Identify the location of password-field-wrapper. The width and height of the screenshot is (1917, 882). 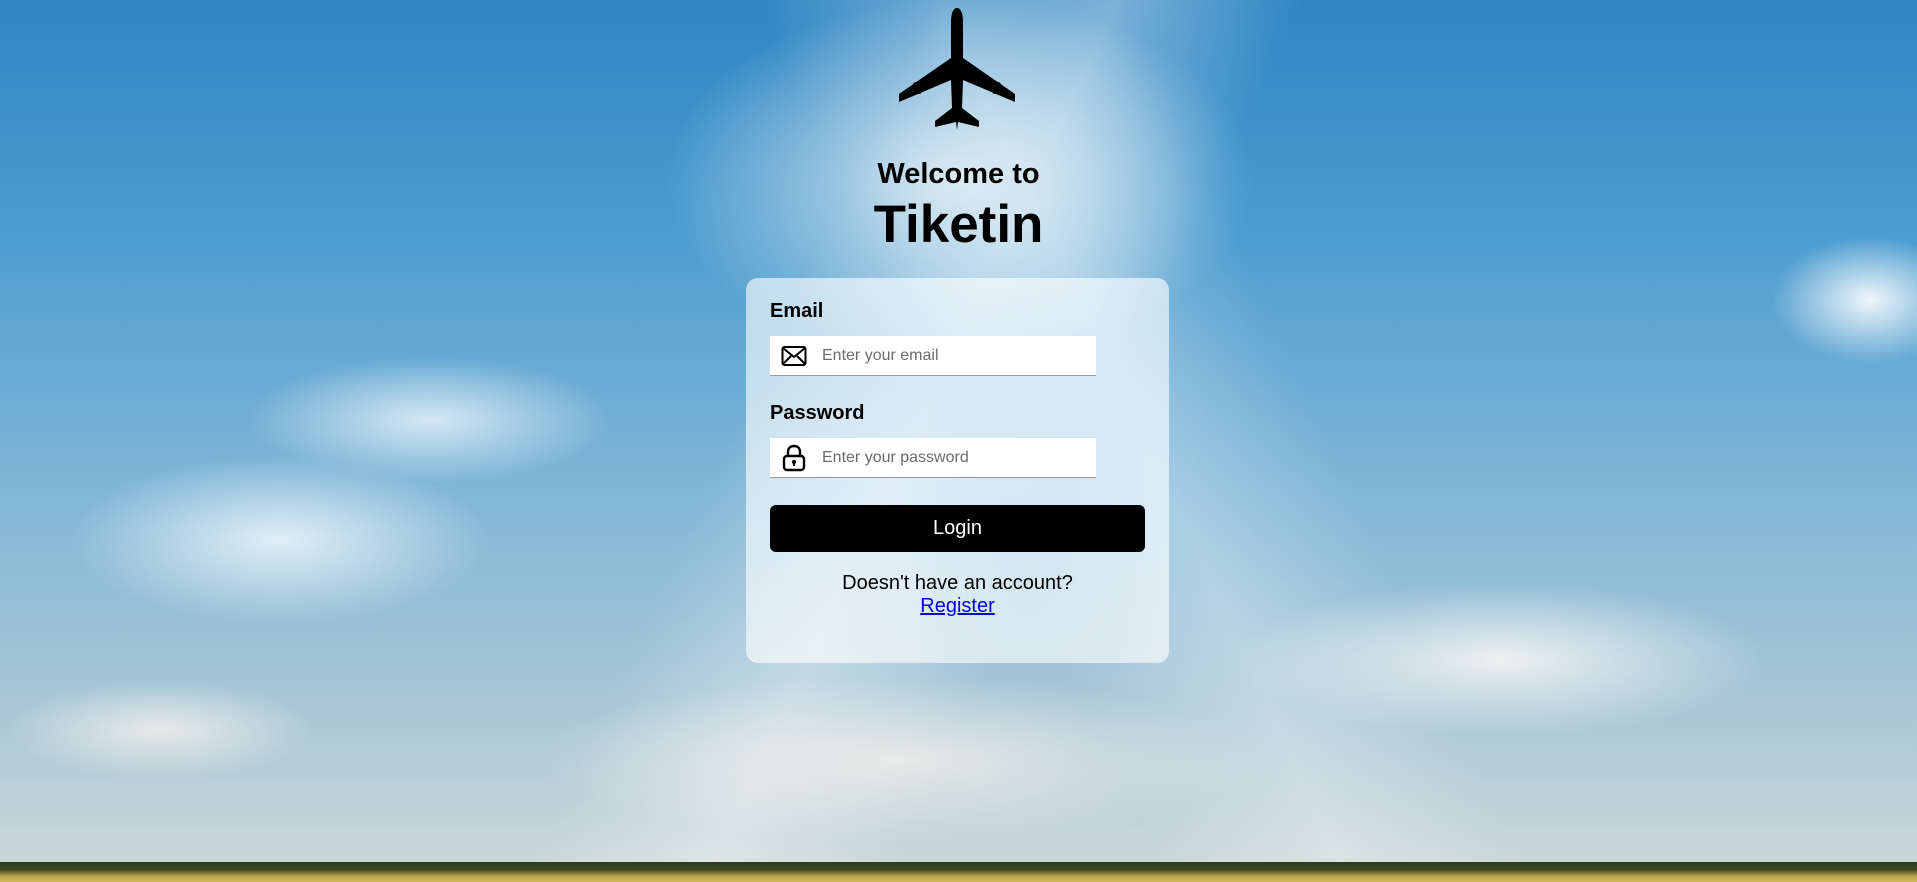
(933, 458).